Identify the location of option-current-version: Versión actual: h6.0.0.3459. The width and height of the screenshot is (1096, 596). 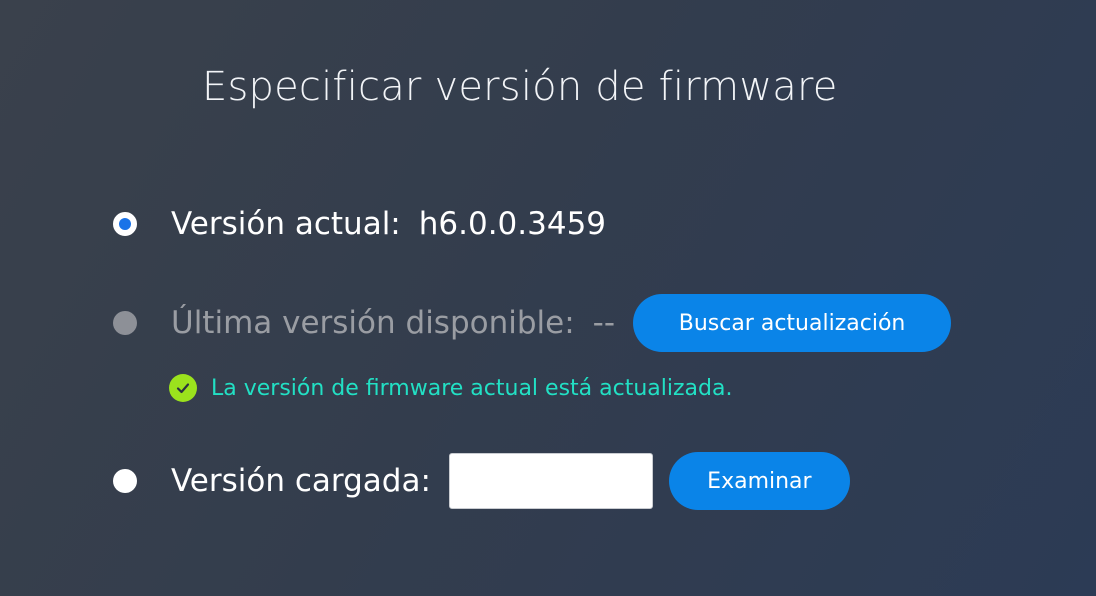
(359, 224).